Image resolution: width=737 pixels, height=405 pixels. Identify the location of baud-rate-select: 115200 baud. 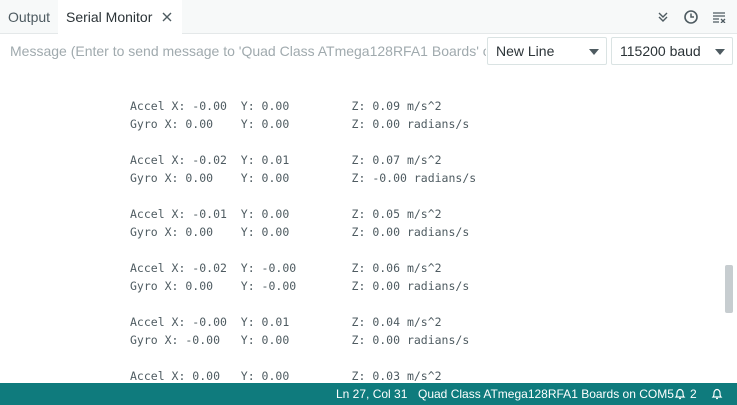
(672, 51).